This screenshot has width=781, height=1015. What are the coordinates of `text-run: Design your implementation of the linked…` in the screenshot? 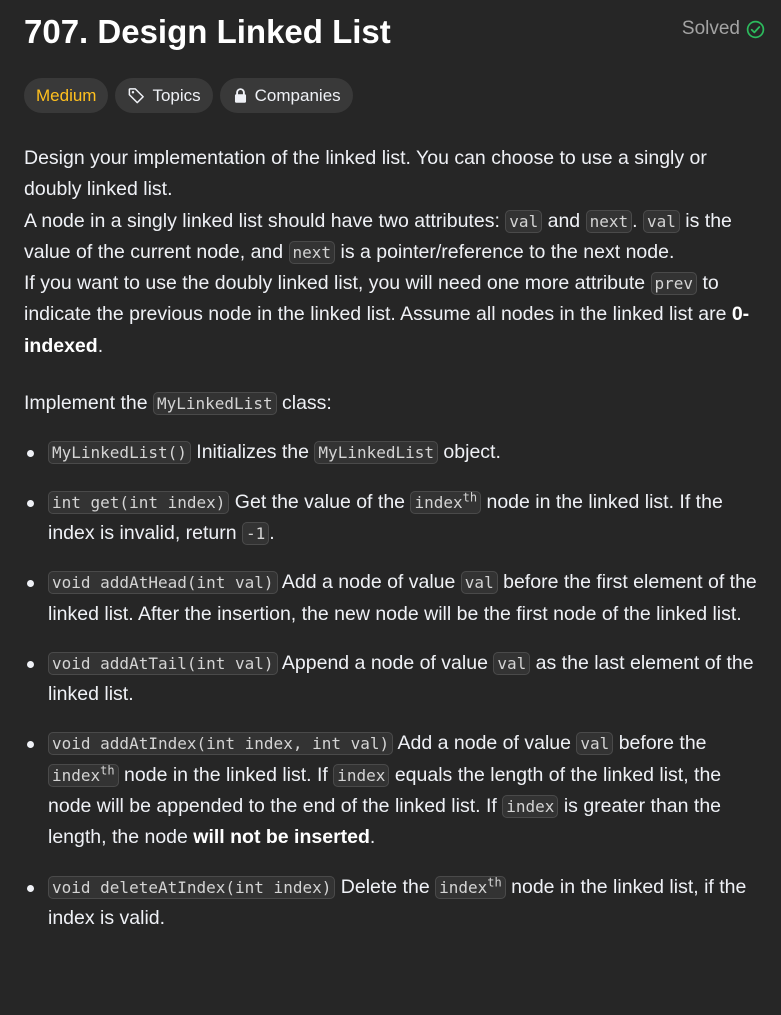 It's located at (365, 174).